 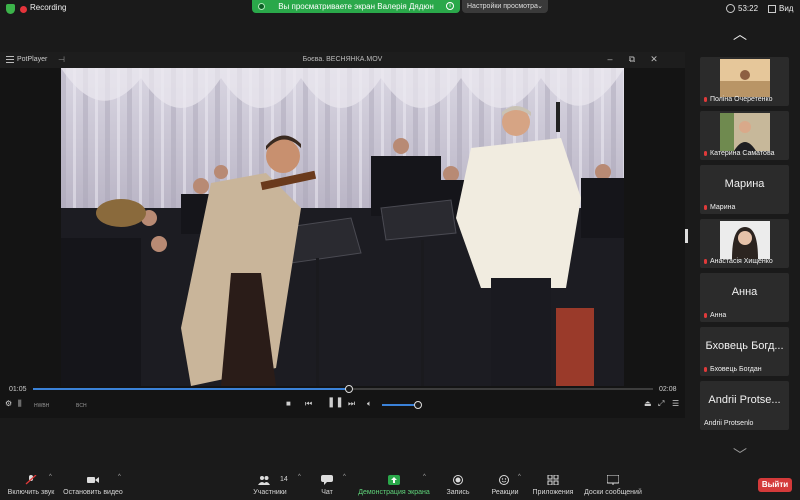 I want to click on reactions-options-caret-icon: ^, so click(x=519, y=477).